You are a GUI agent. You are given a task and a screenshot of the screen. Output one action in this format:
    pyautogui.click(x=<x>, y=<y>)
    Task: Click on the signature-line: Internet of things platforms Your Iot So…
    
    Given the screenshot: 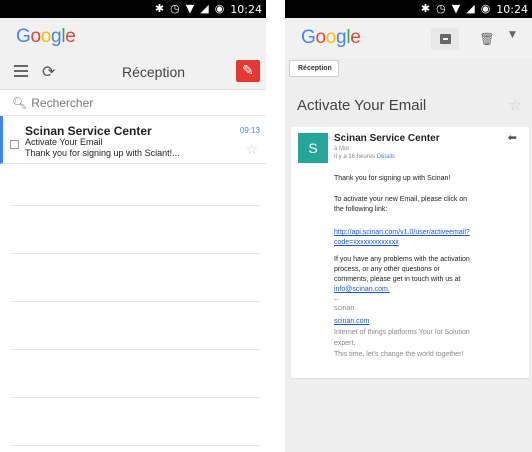 What is the action you would take?
    pyautogui.click(x=402, y=332)
    